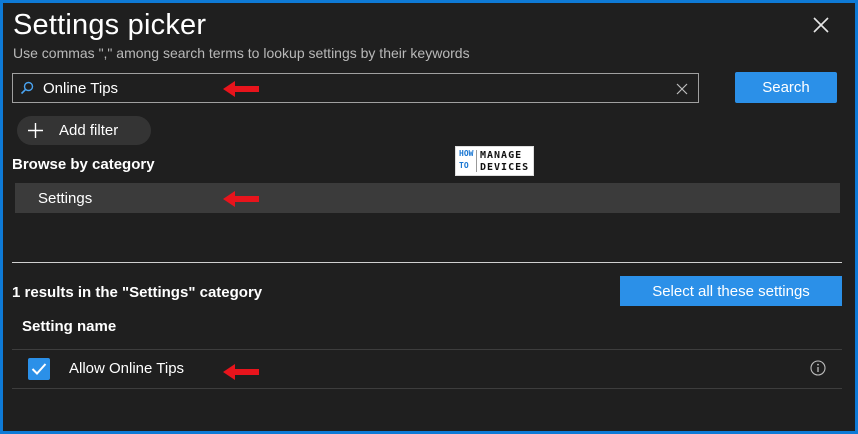 This screenshot has height=434, width=858. What do you see at coordinates (427, 349) in the screenshot?
I see `table-header-divider` at bounding box center [427, 349].